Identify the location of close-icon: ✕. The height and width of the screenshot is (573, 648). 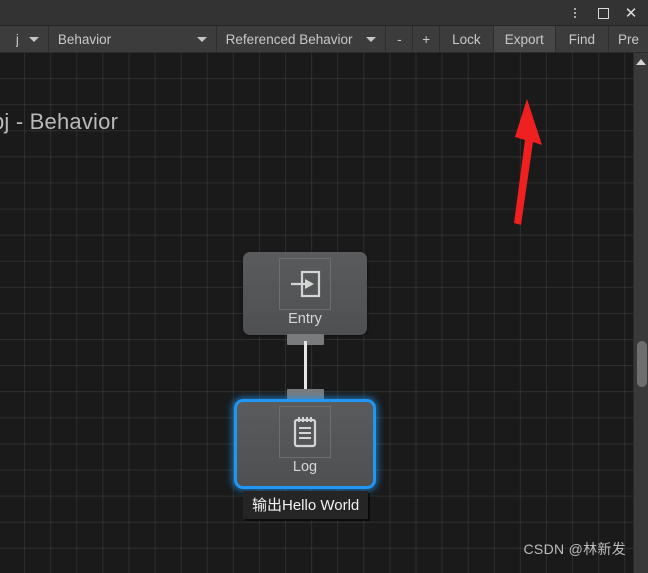
(631, 13).